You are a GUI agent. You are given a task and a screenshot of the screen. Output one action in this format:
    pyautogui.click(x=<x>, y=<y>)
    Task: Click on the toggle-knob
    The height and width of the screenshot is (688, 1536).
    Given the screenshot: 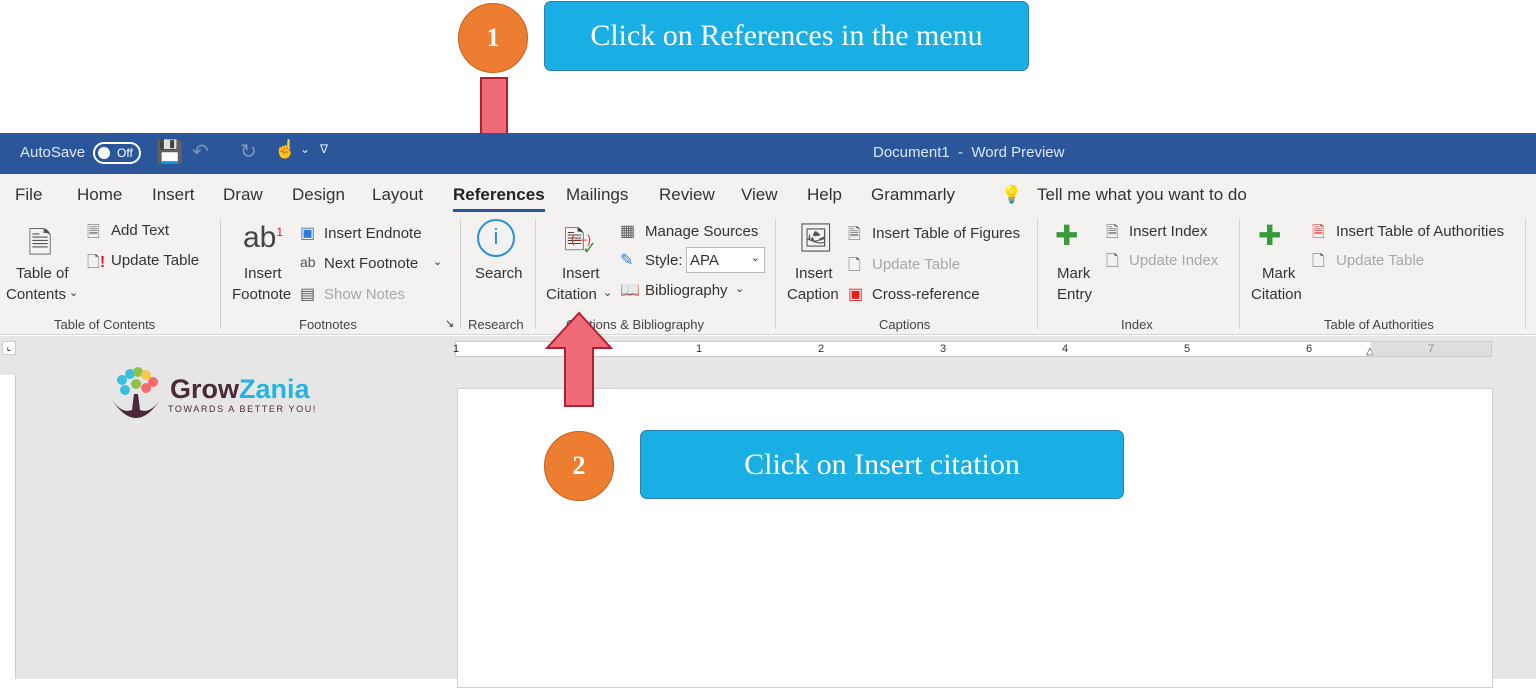 What is the action you would take?
    pyautogui.click(x=104, y=153)
    